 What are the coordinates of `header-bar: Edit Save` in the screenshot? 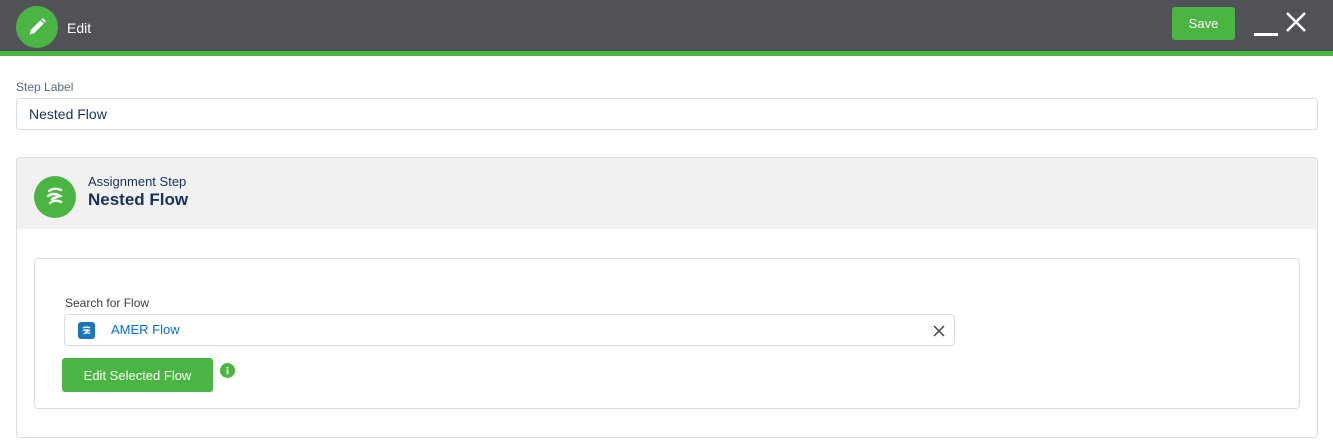 It's located at (666, 28).